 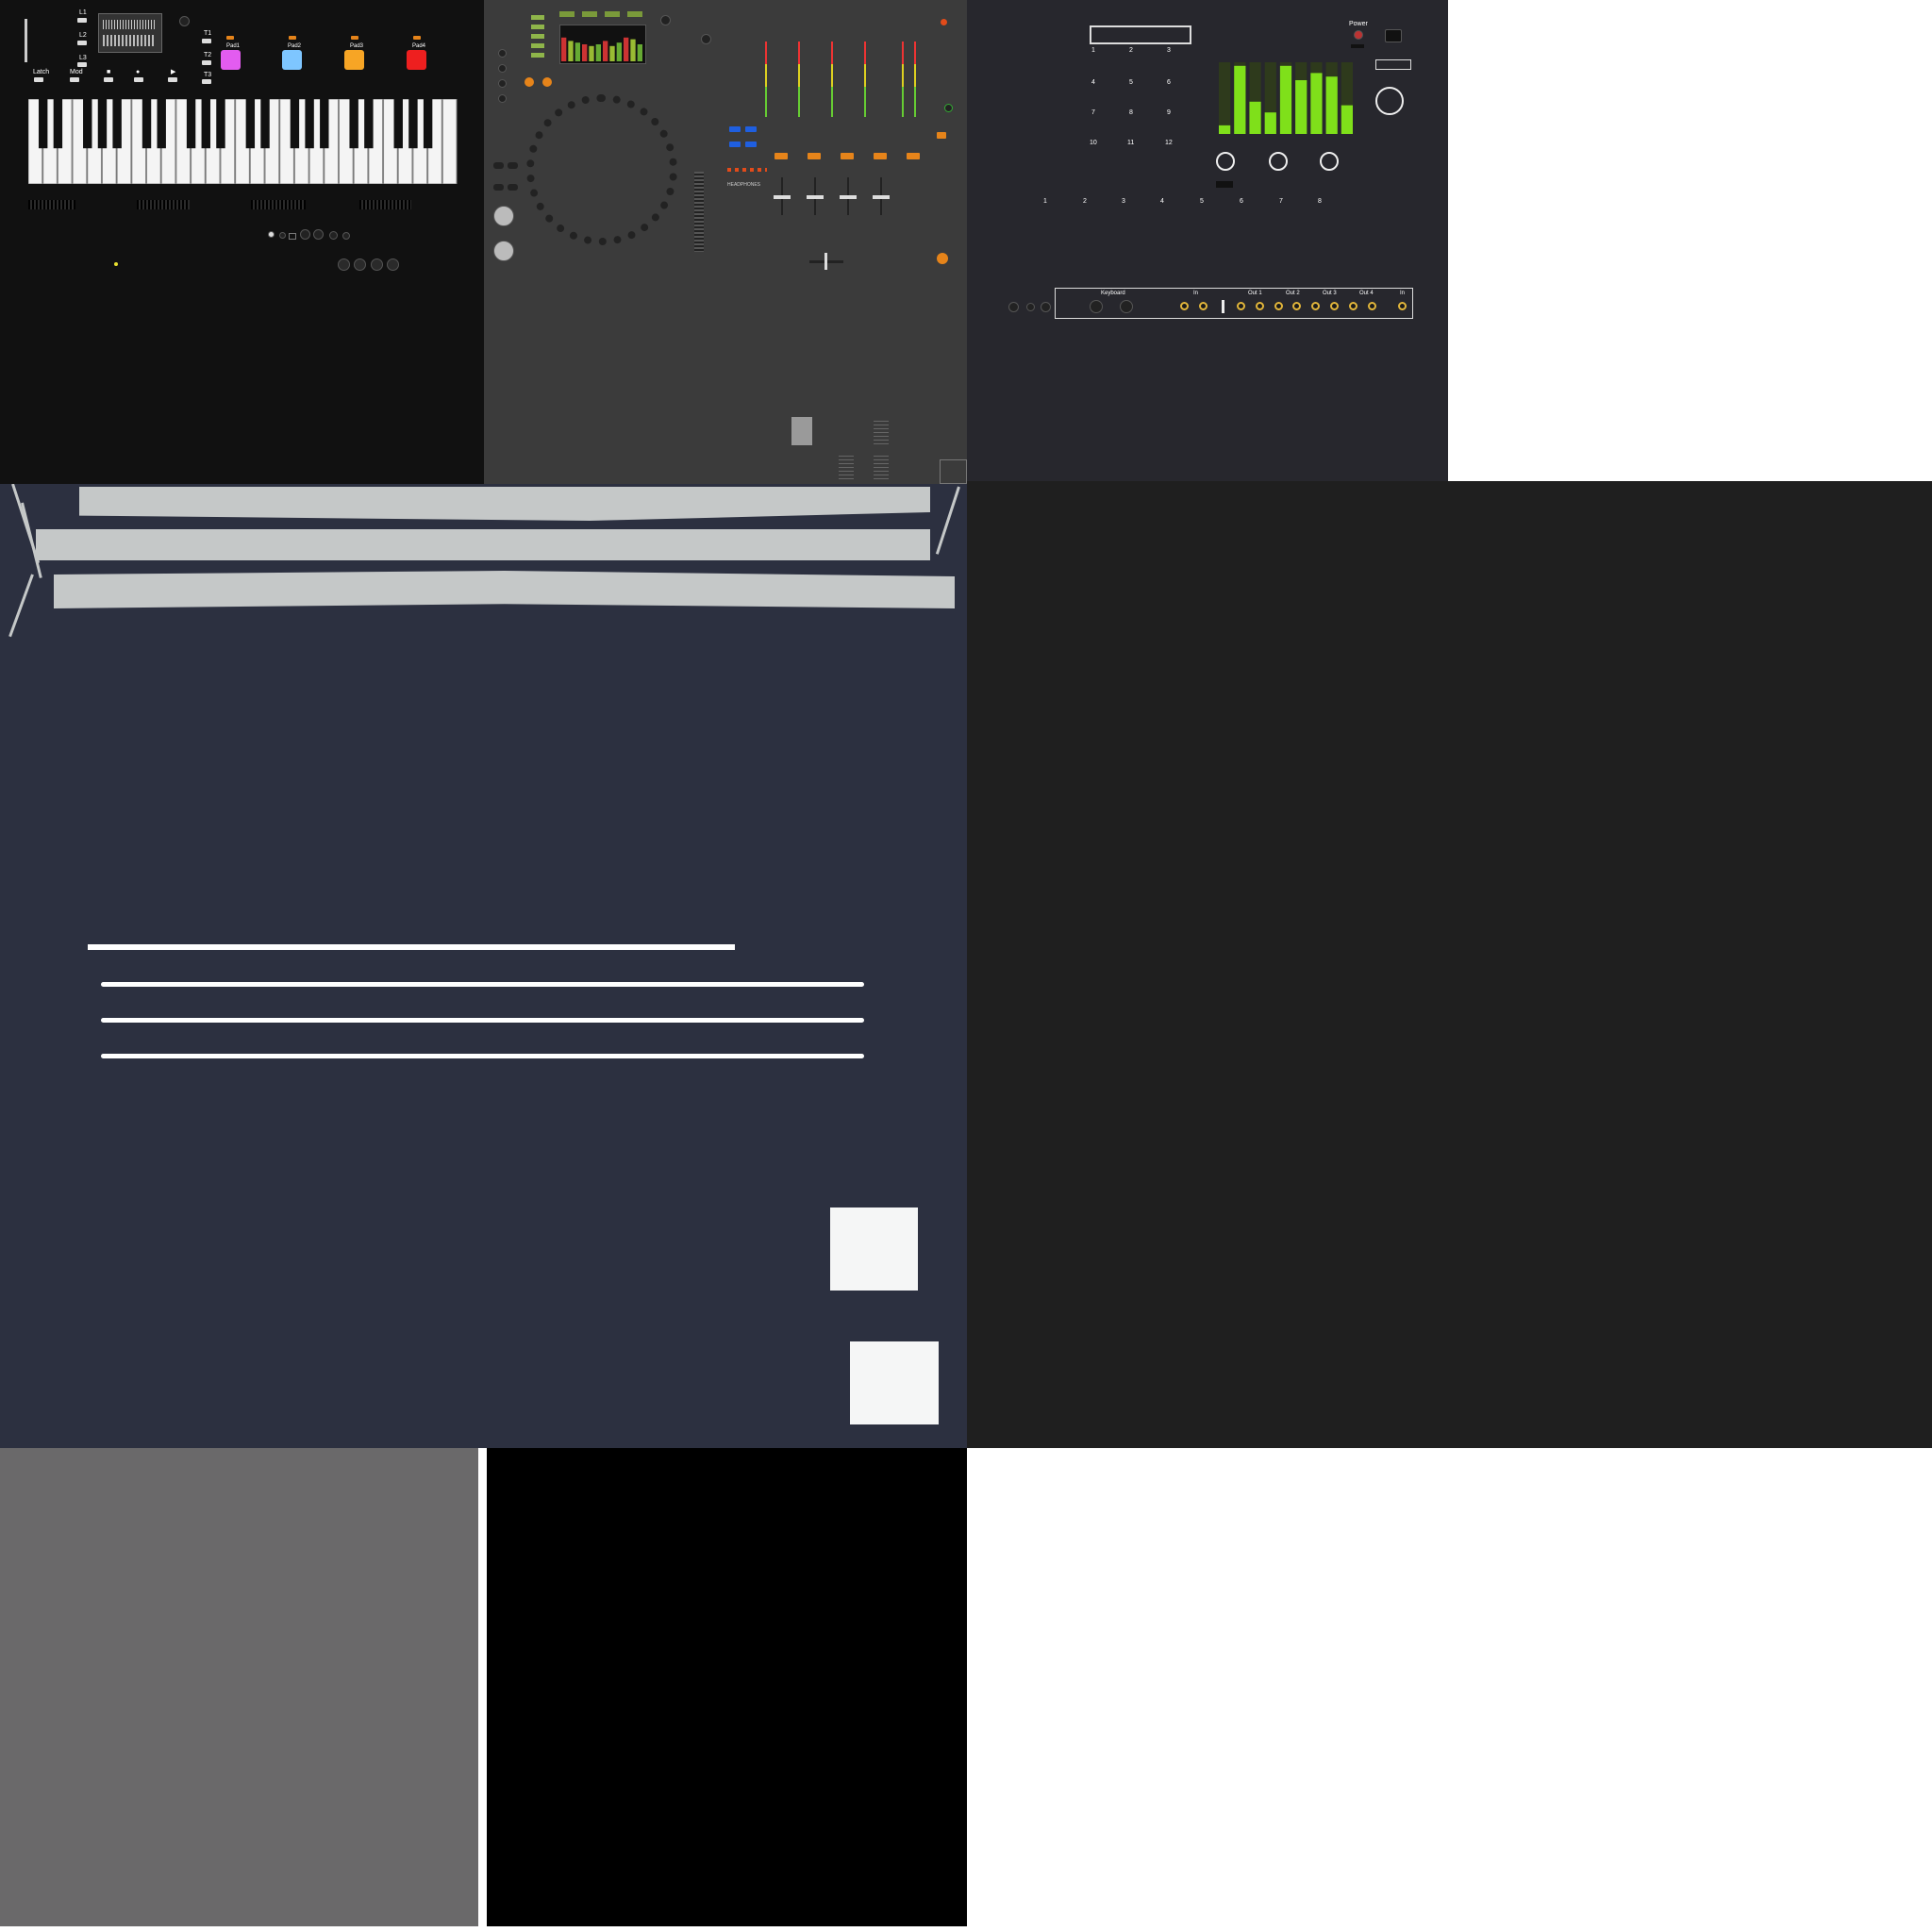 What do you see at coordinates (1278, 306) in the screenshot?
I see `audio-jack-out-2a` at bounding box center [1278, 306].